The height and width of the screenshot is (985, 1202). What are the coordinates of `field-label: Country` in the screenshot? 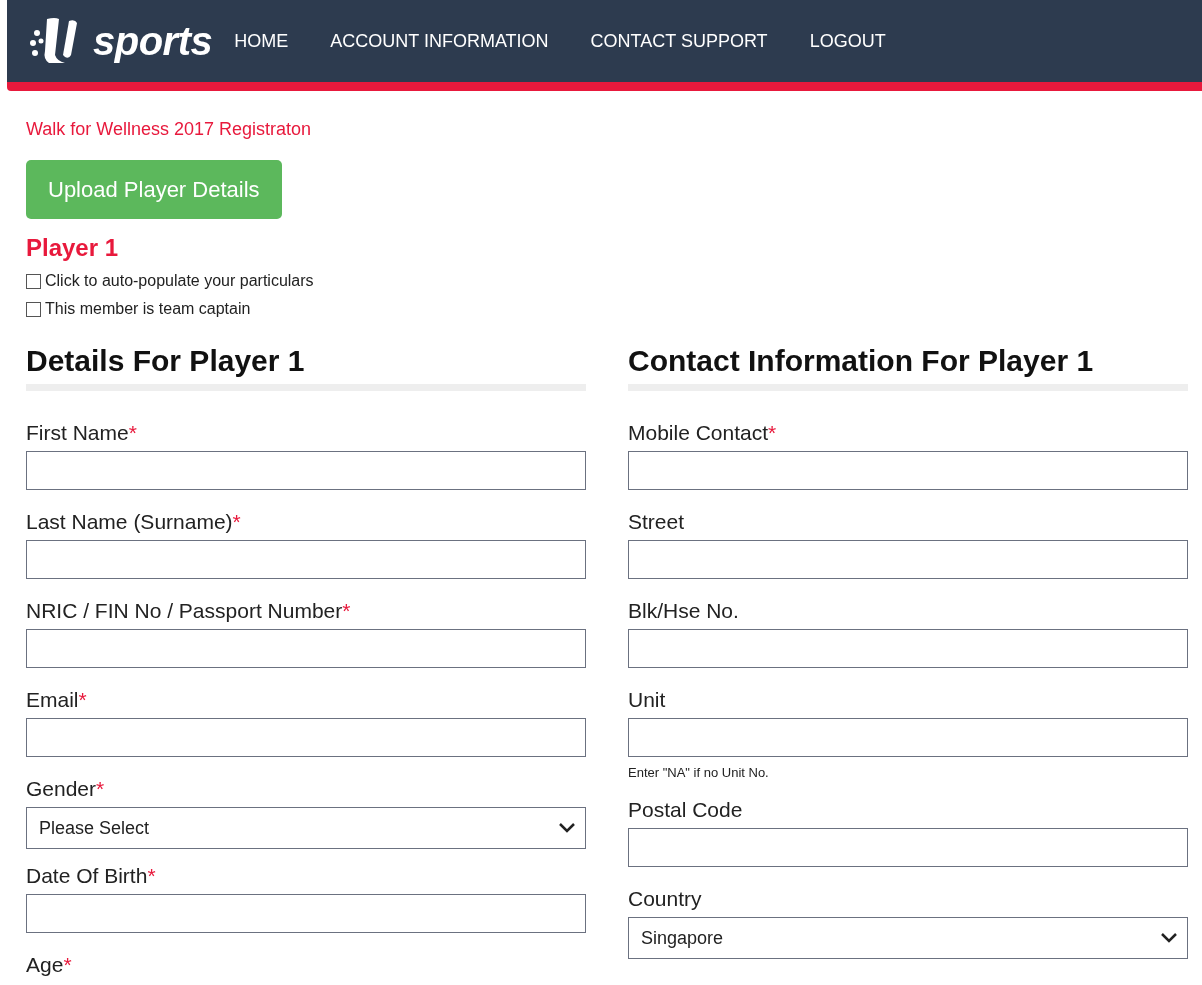 It's located at (665, 899).